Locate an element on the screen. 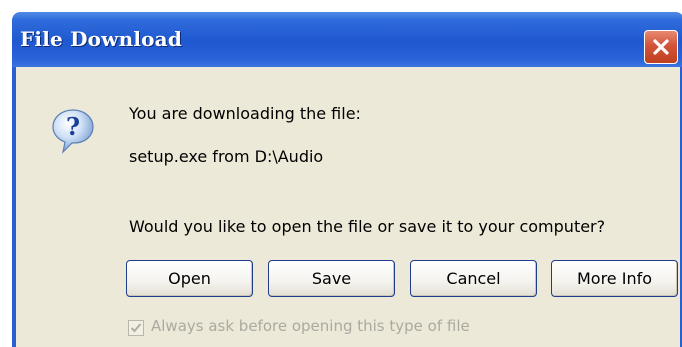 This screenshot has width=682, height=347. window-title: File Download is located at coordinates (101, 39).